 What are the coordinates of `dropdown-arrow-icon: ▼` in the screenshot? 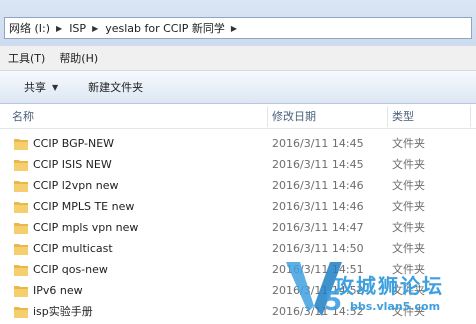 It's located at (55, 87).